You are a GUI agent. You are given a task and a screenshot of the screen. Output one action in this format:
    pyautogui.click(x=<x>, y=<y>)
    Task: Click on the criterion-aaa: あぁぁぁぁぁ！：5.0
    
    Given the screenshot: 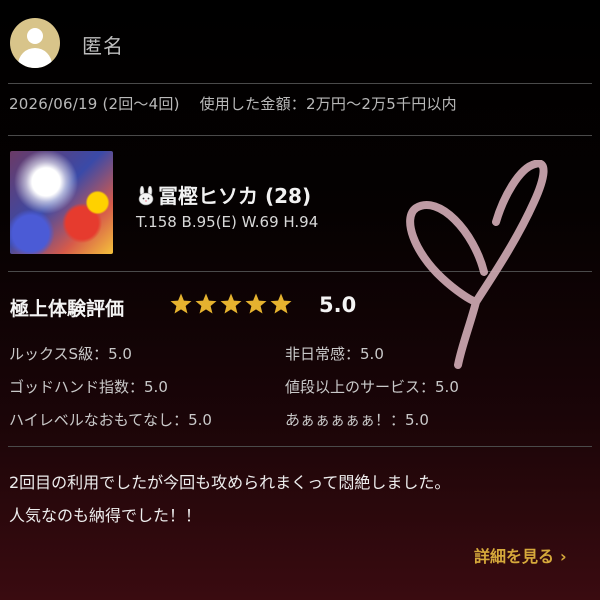 What is the action you would take?
    pyautogui.click(x=357, y=420)
    